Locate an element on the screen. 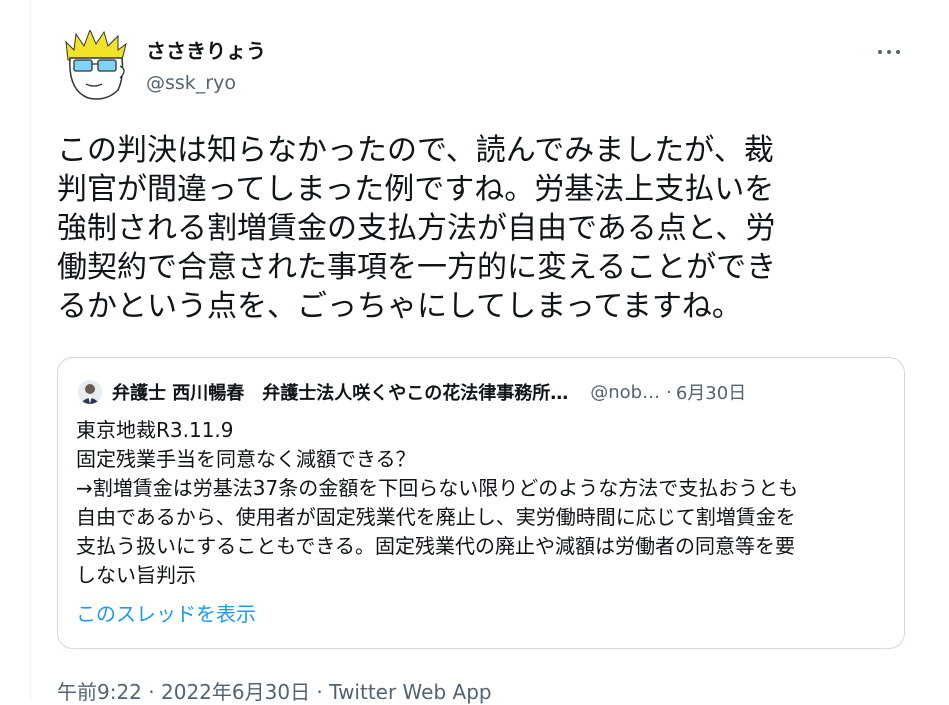  more-options-button is located at coordinates (889, 52).